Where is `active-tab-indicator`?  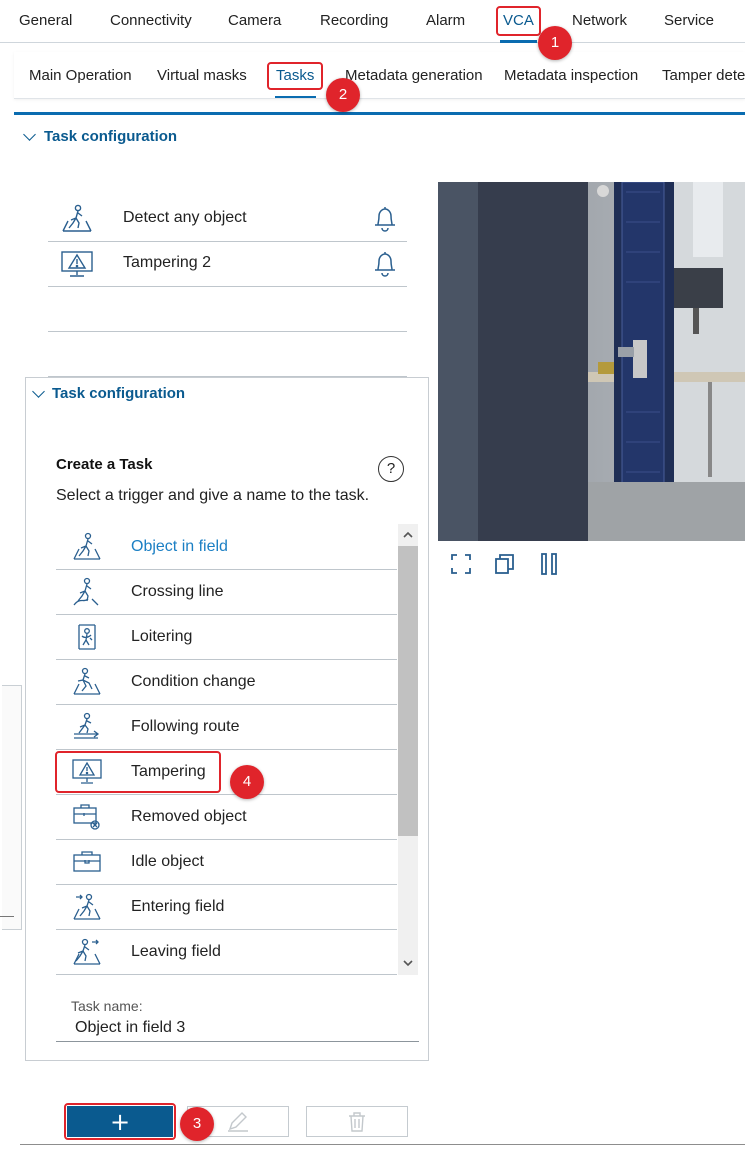 active-tab-indicator is located at coordinates (518, 41).